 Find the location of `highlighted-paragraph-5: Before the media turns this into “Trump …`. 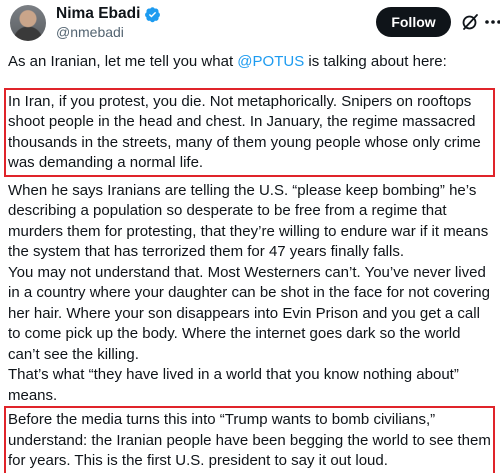

highlighted-paragraph-5: Before the media turns this into “Trump … is located at coordinates (249, 439).